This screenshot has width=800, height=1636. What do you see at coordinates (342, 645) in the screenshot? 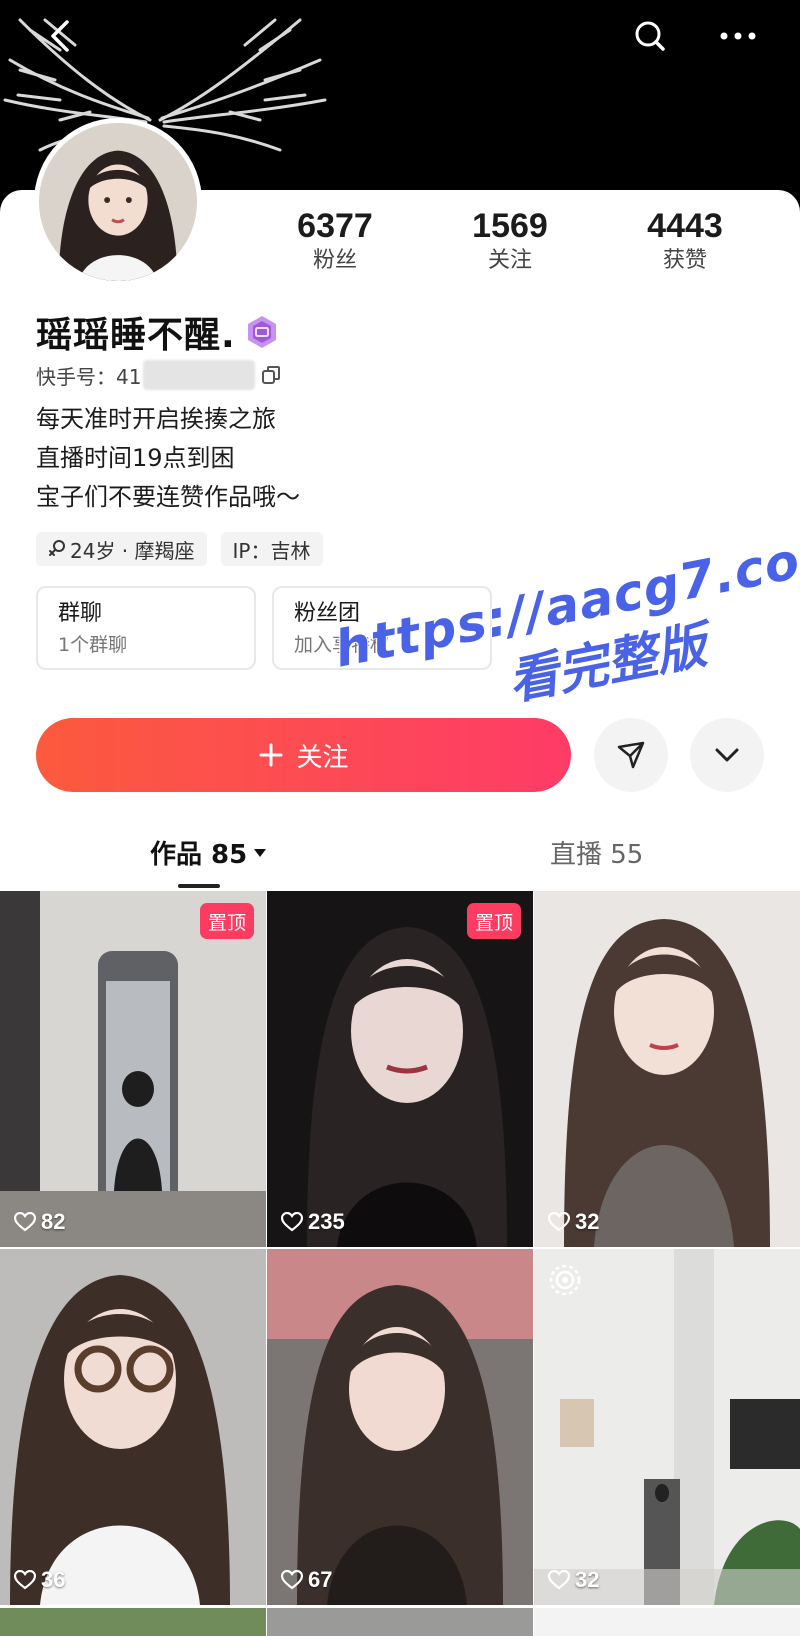
I see `fan-club-sub: 加入享特权` at bounding box center [342, 645].